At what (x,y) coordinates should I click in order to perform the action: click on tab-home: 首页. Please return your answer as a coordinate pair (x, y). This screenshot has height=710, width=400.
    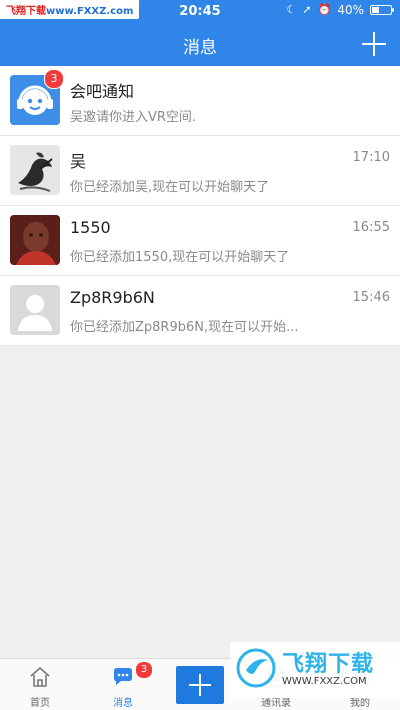
    Looking at the image, I should click on (40, 684).